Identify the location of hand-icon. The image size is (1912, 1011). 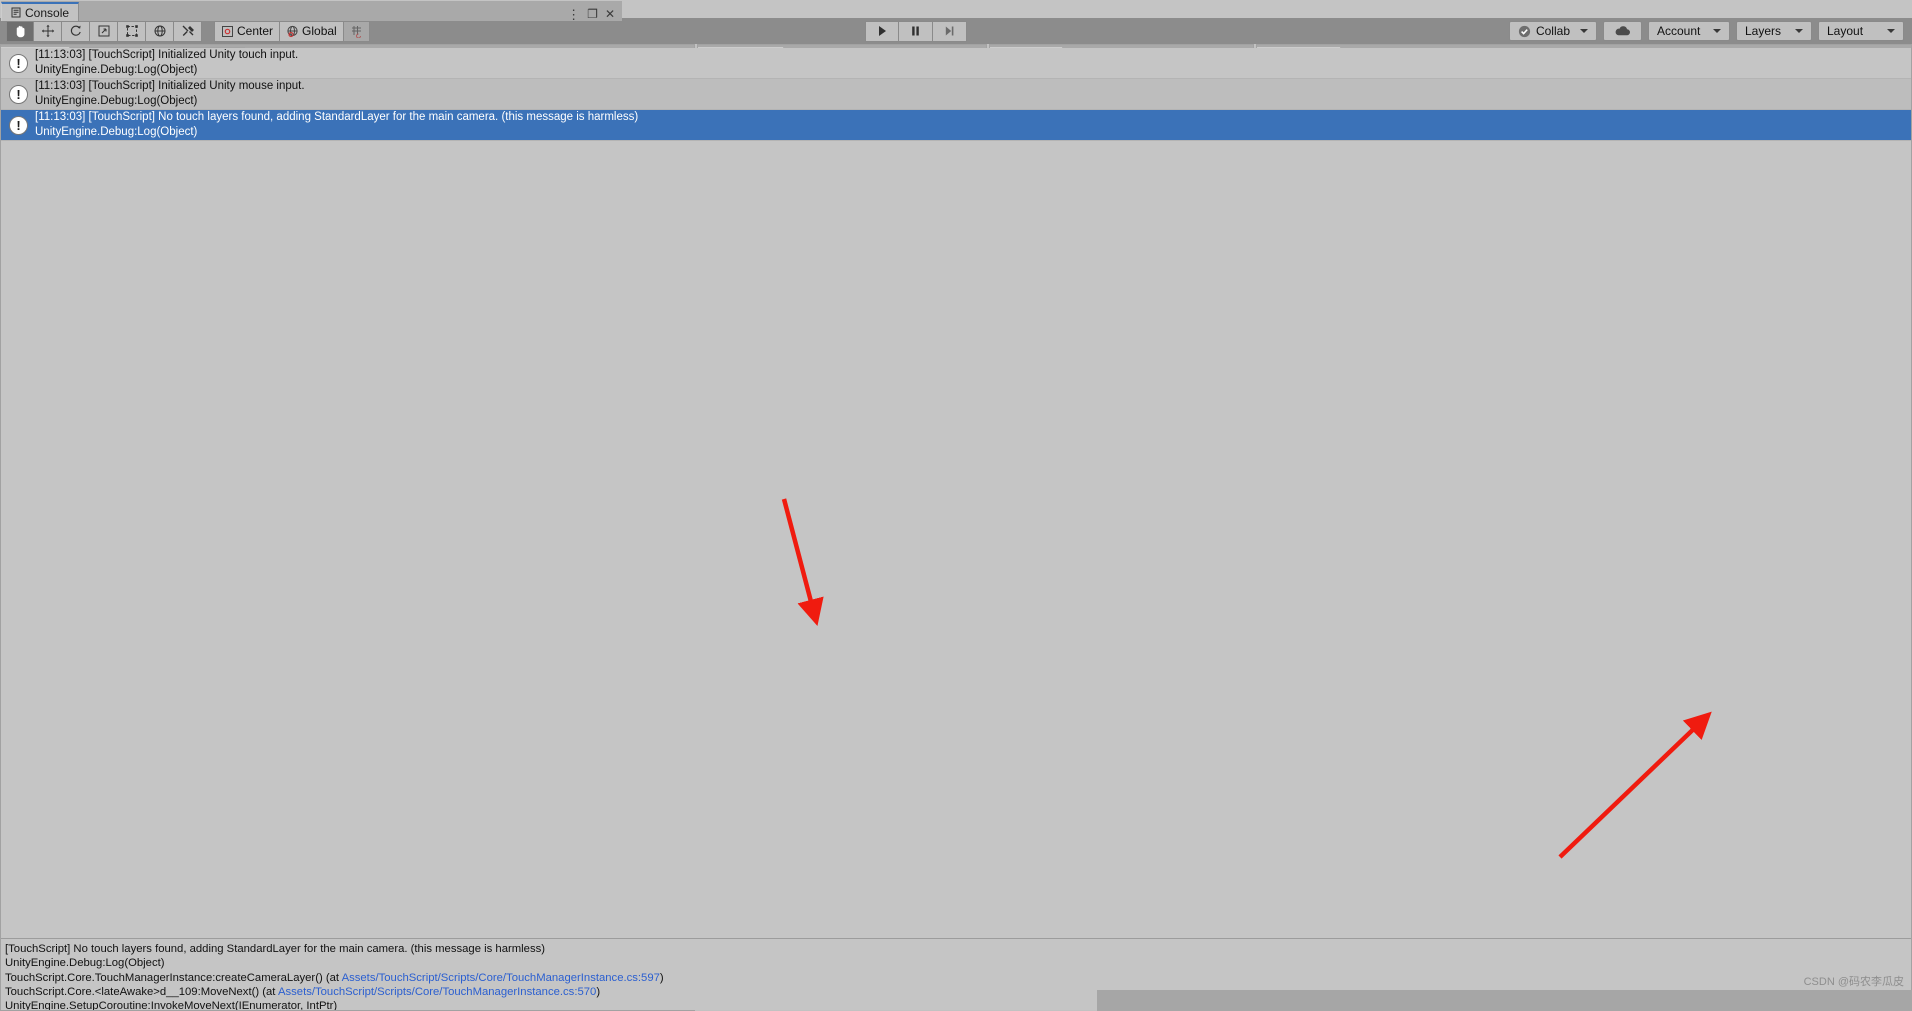
(20, 31).